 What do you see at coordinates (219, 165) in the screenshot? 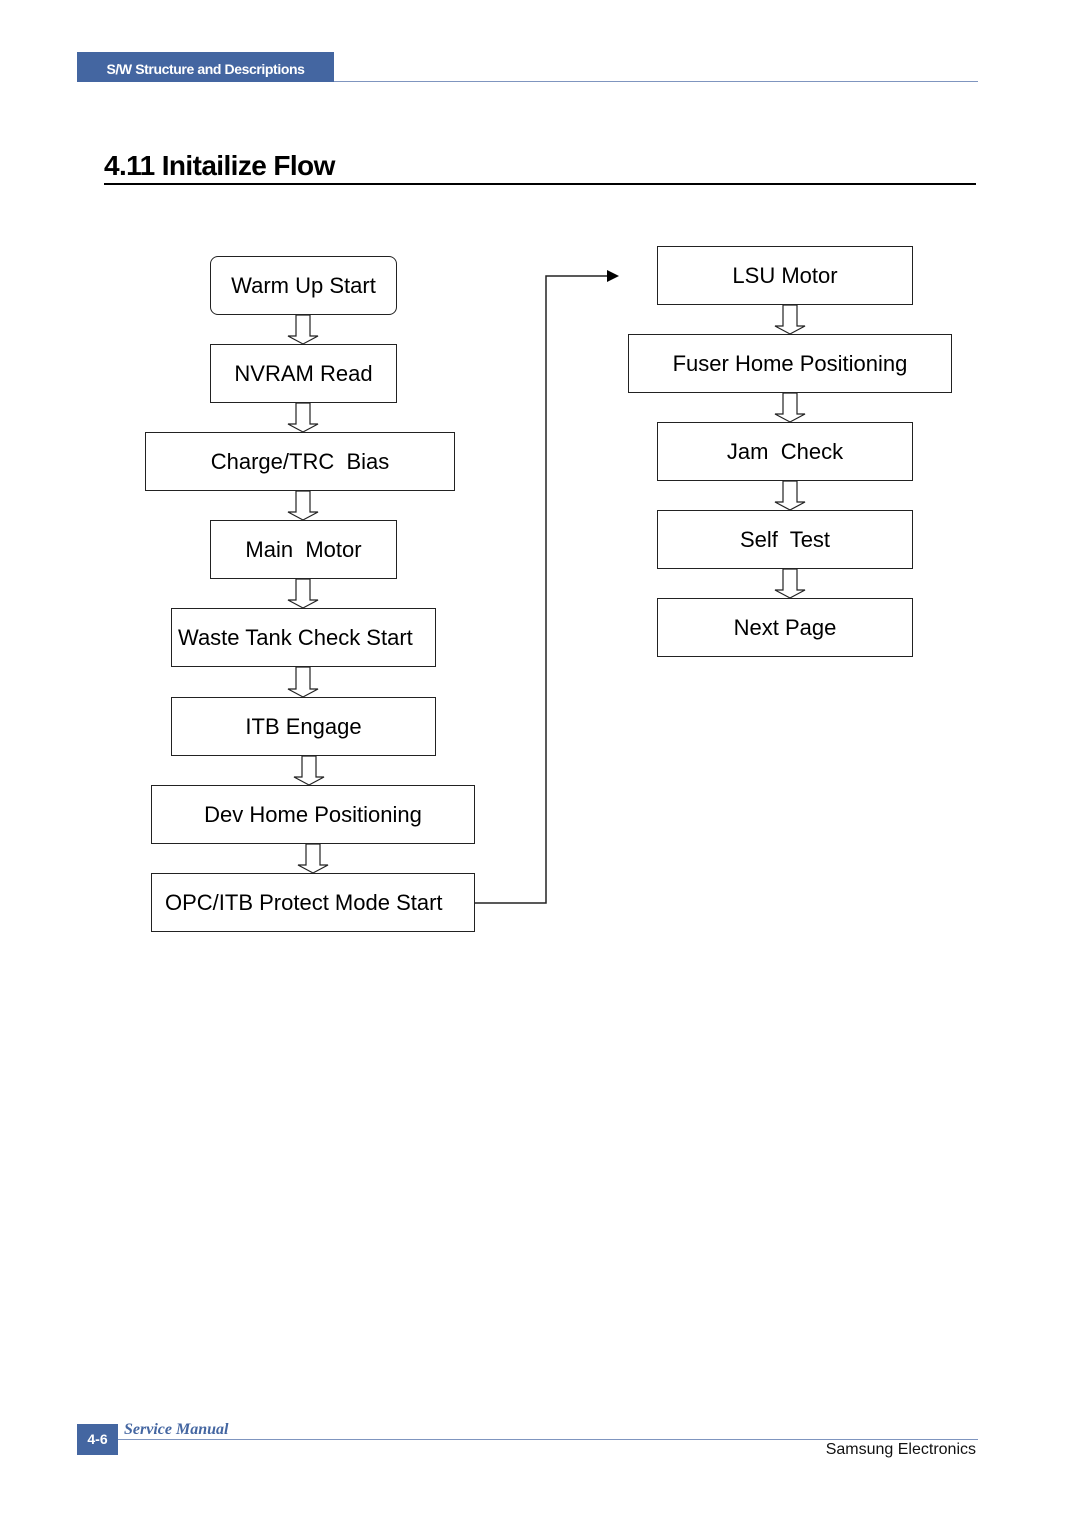
I see `page-title: 4.11 Initailize Flow` at bounding box center [219, 165].